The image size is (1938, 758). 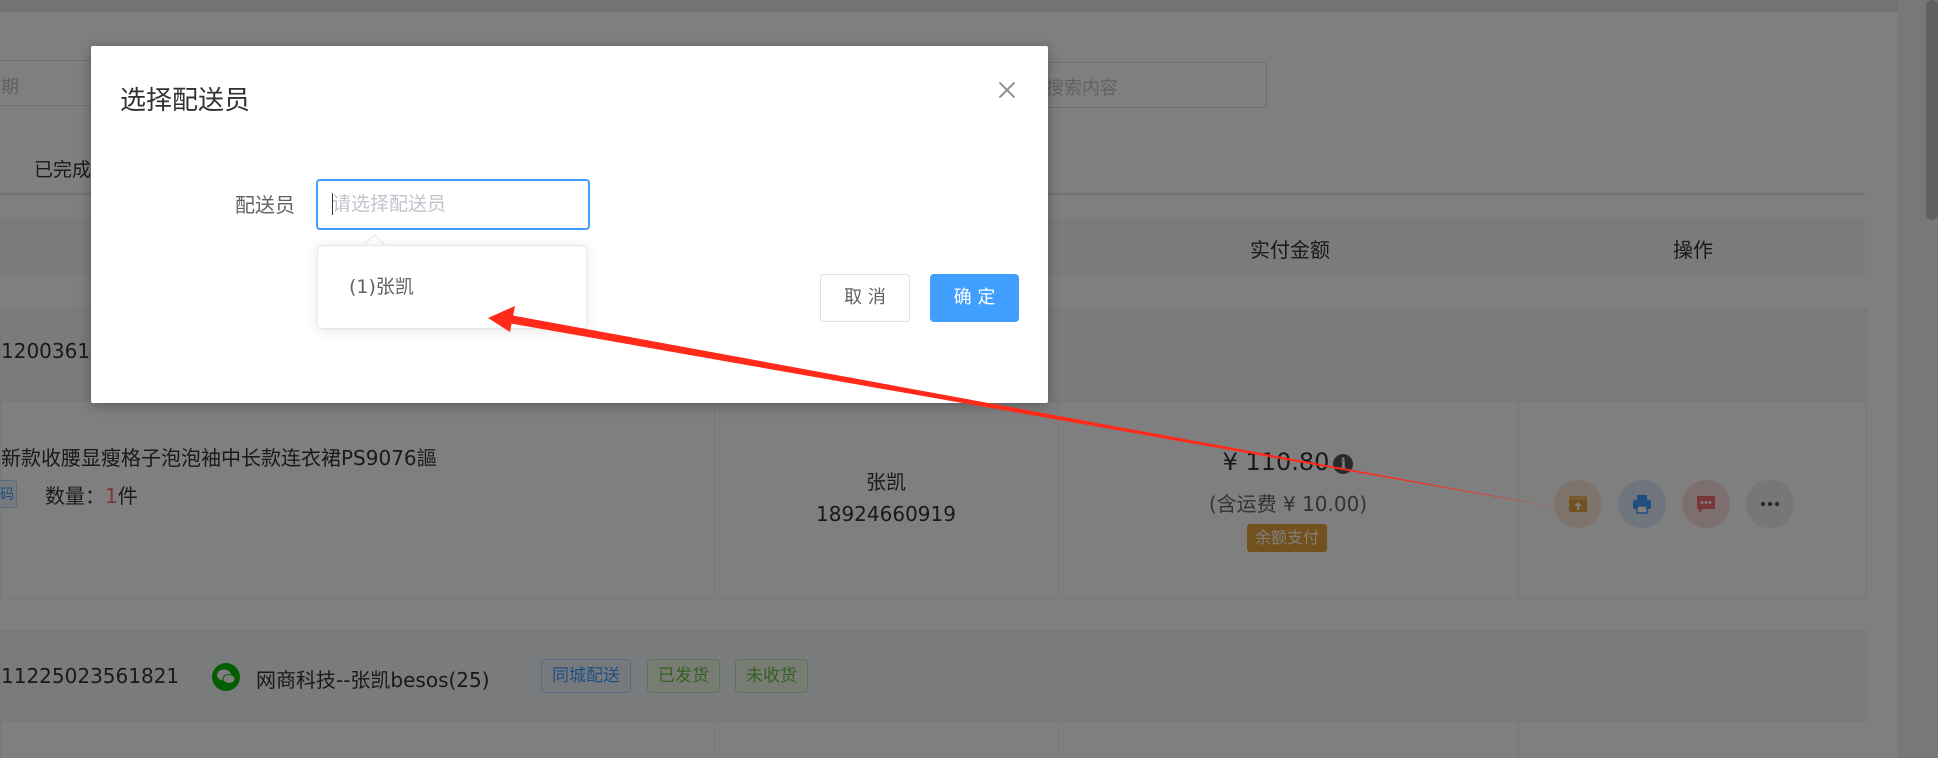 I want to click on confirm-button: 确 定, so click(x=974, y=298).